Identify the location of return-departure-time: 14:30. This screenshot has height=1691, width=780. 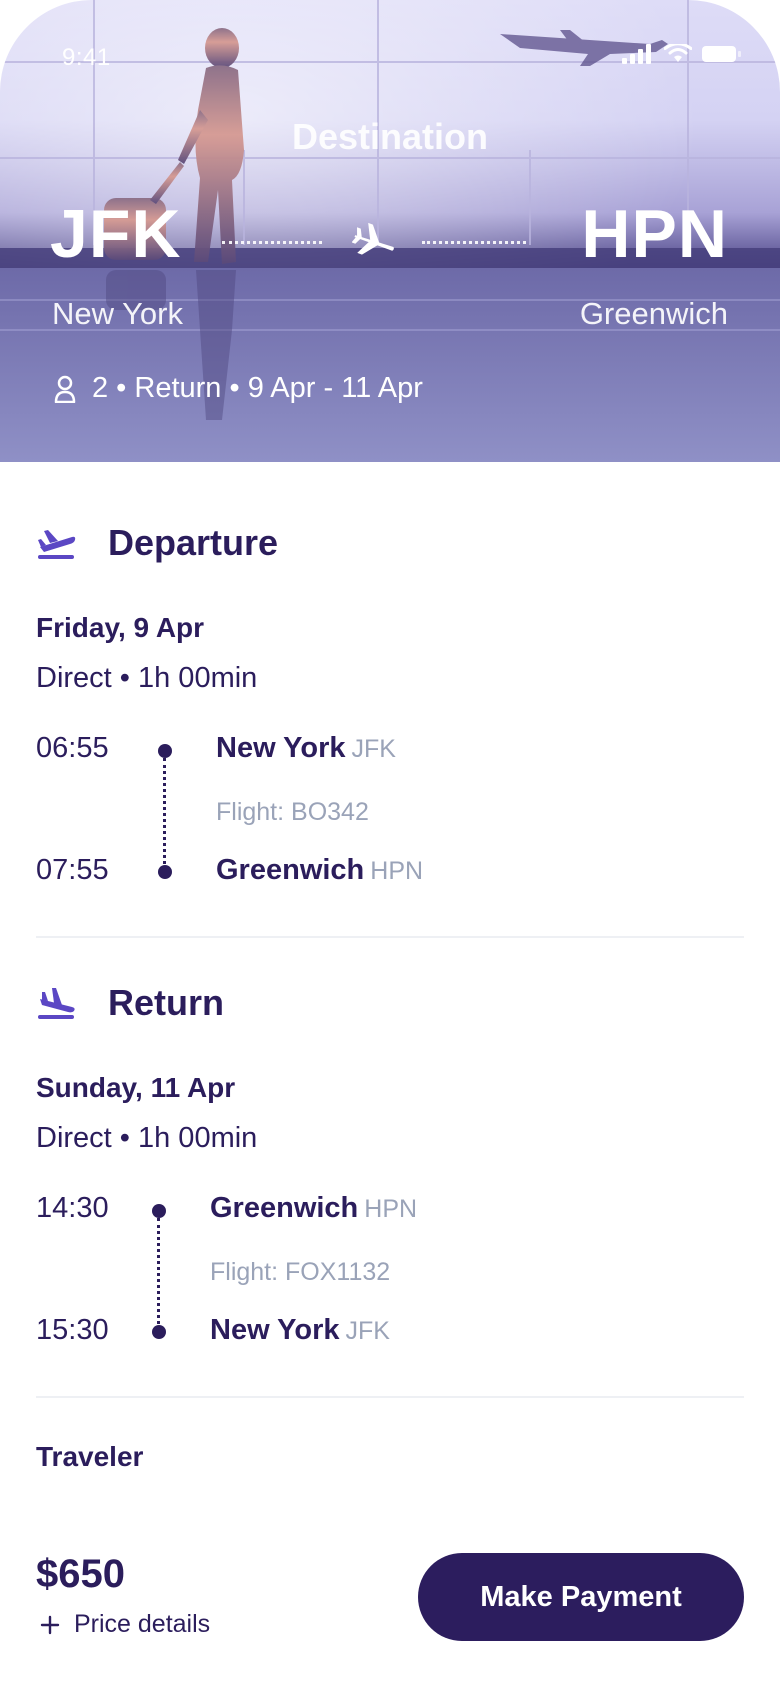
(72, 1208).